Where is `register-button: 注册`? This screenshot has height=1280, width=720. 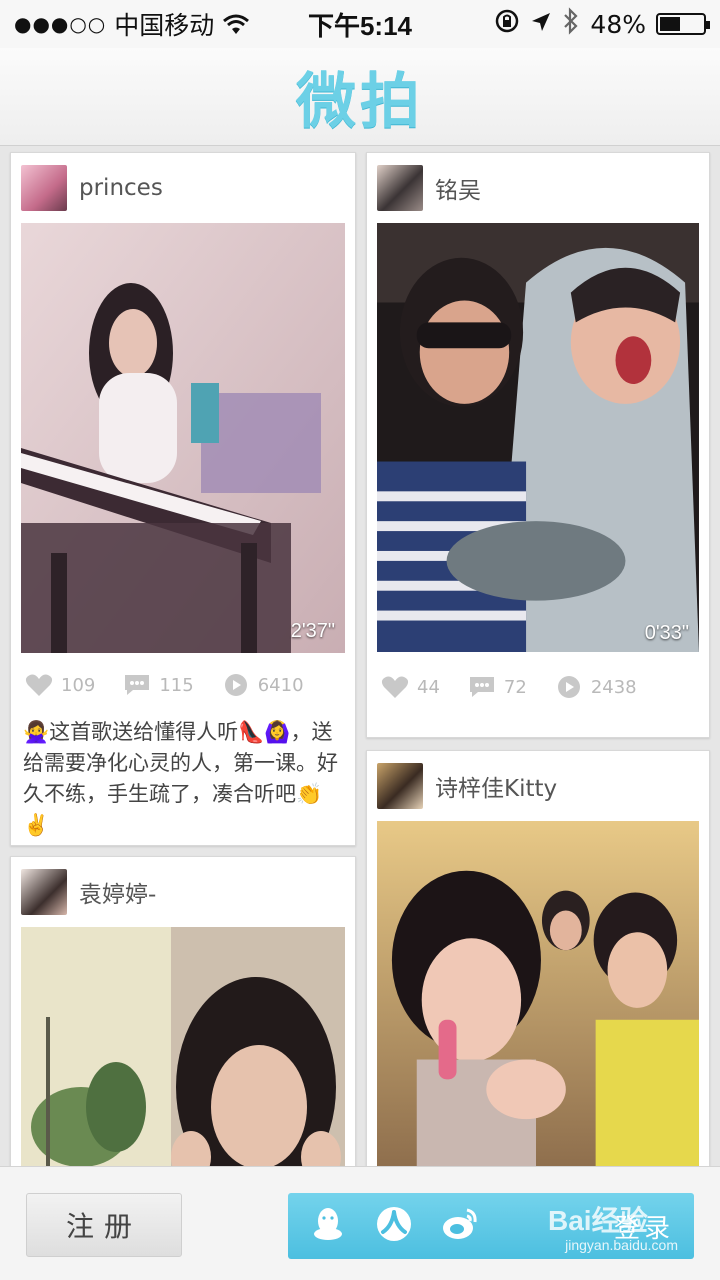
register-button: 注册 is located at coordinates (104, 1225).